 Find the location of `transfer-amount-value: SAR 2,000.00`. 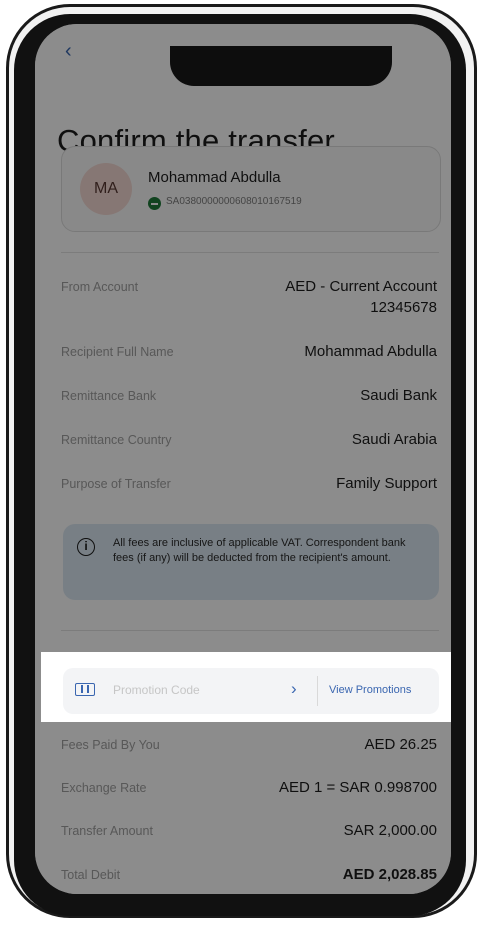

transfer-amount-value: SAR 2,000.00 is located at coordinates (390, 830).